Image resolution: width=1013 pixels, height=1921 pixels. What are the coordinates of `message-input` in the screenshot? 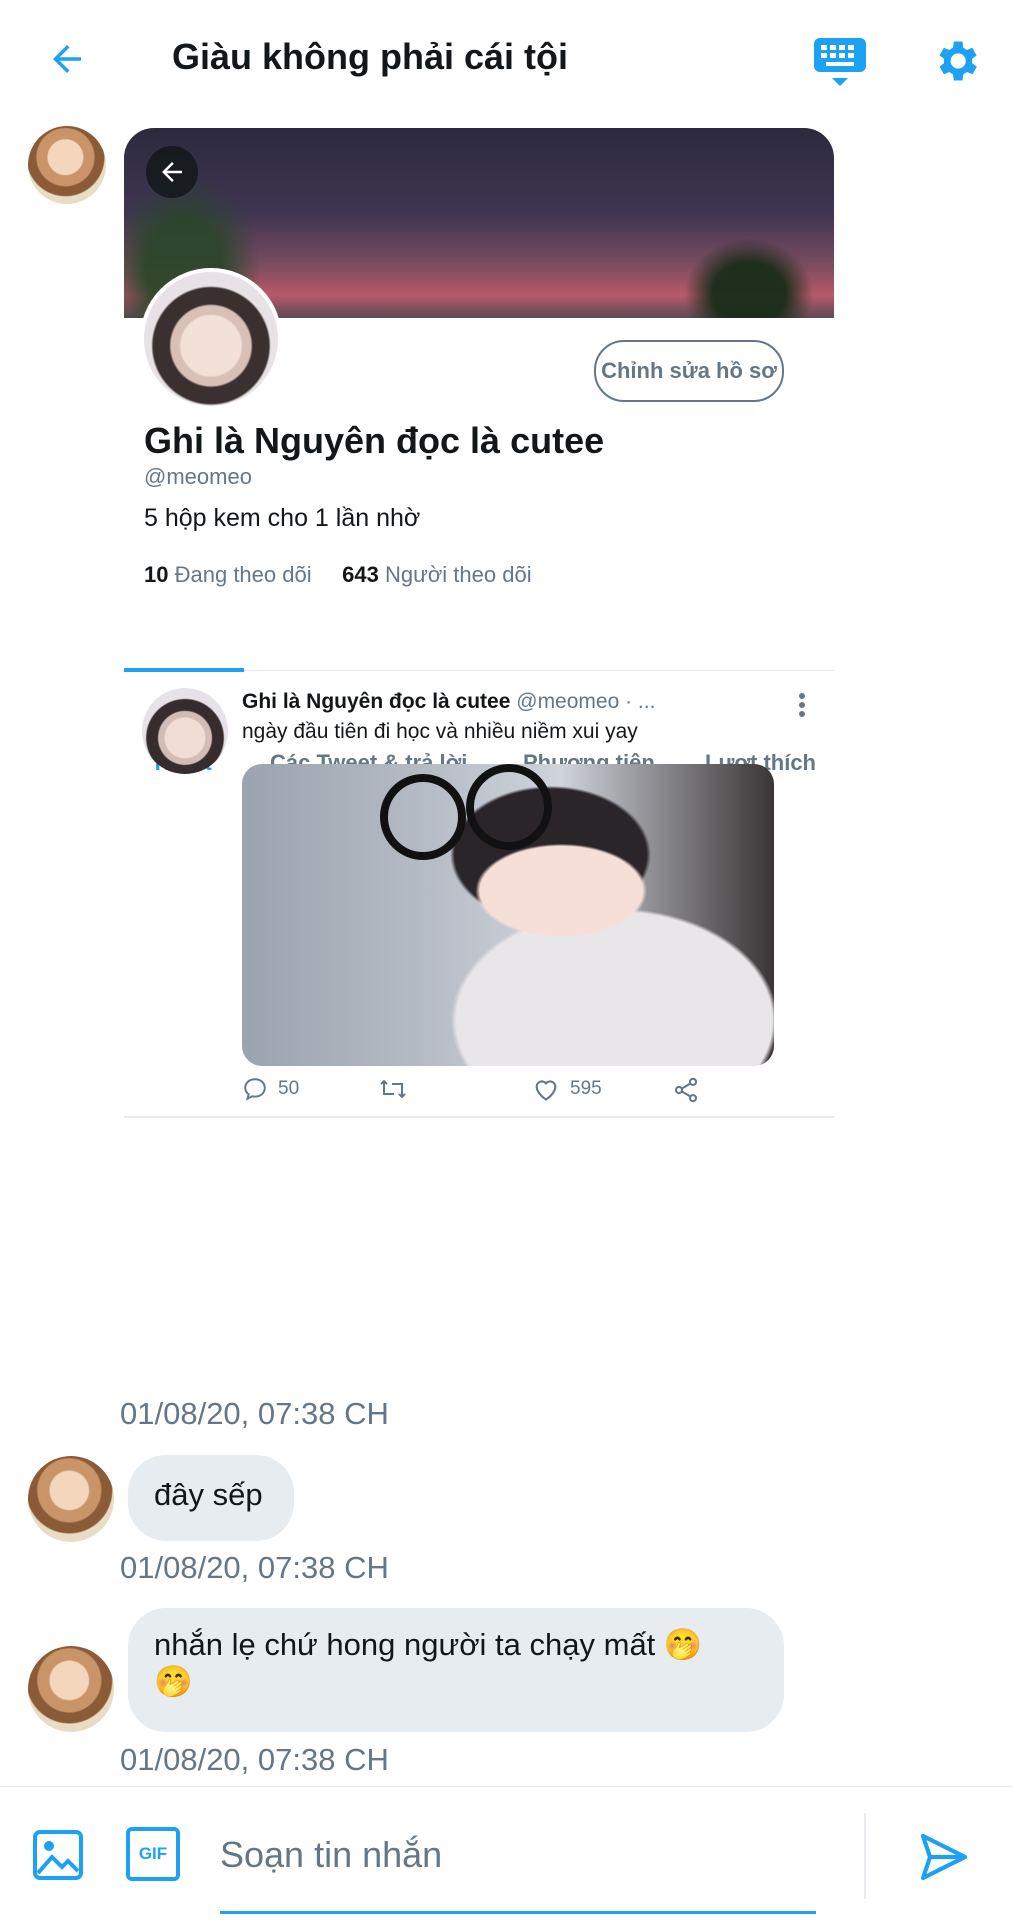 It's located at (517, 1855).